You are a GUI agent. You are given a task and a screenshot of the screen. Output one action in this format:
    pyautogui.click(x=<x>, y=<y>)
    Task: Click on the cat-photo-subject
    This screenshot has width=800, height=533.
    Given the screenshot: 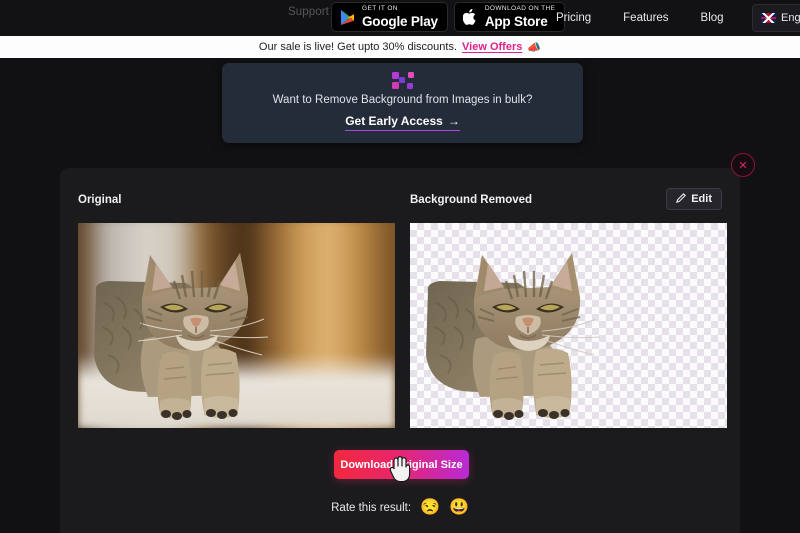 What is the action you would take?
    pyautogui.click(x=181, y=336)
    